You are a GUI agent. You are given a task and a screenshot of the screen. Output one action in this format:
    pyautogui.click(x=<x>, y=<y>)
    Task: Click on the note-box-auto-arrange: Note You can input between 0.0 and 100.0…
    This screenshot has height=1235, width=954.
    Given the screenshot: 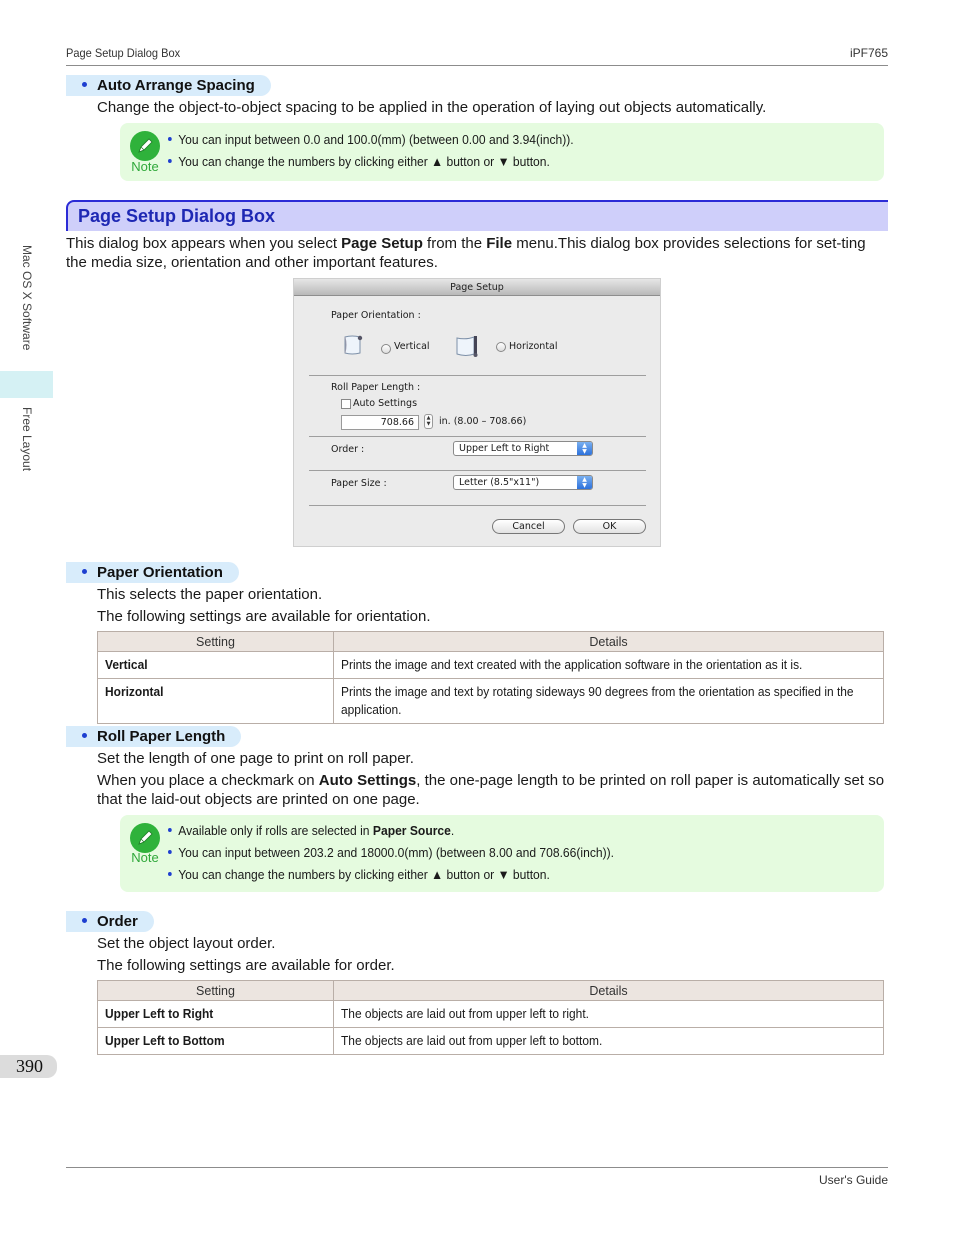 What is the action you would take?
    pyautogui.click(x=502, y=152)
    